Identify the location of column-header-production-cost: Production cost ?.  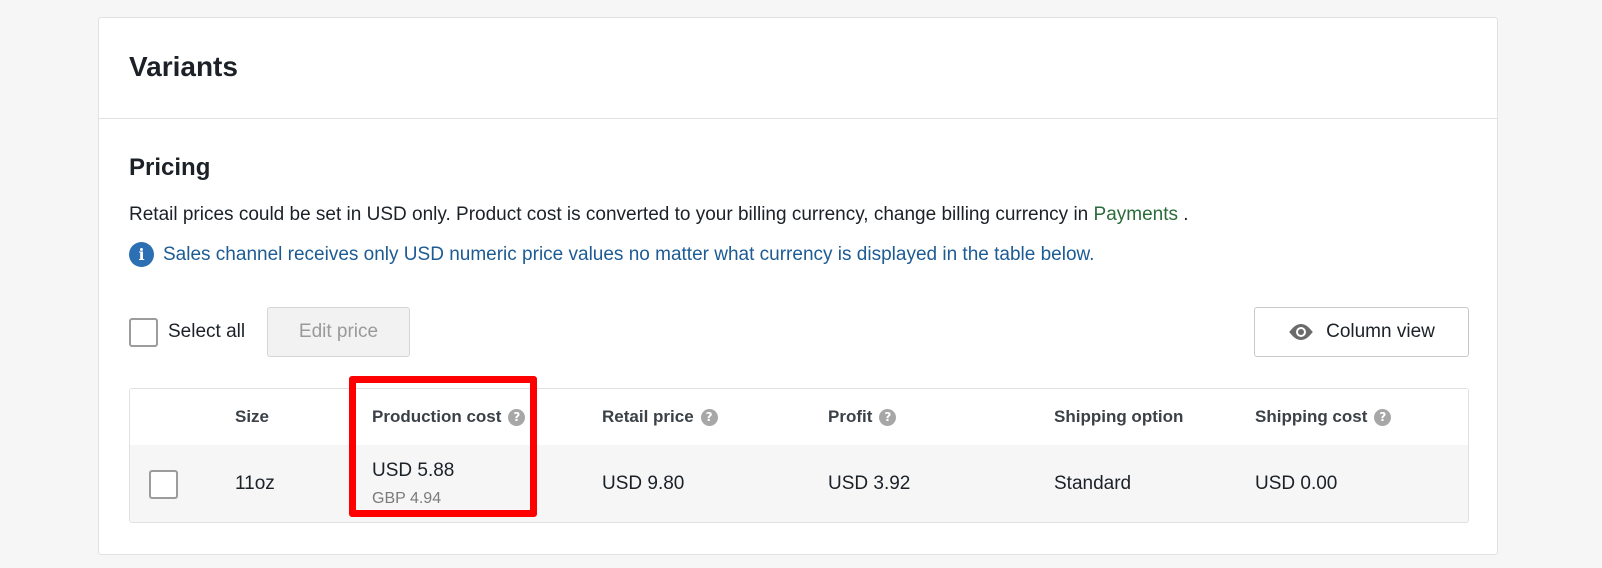
(449, 417).